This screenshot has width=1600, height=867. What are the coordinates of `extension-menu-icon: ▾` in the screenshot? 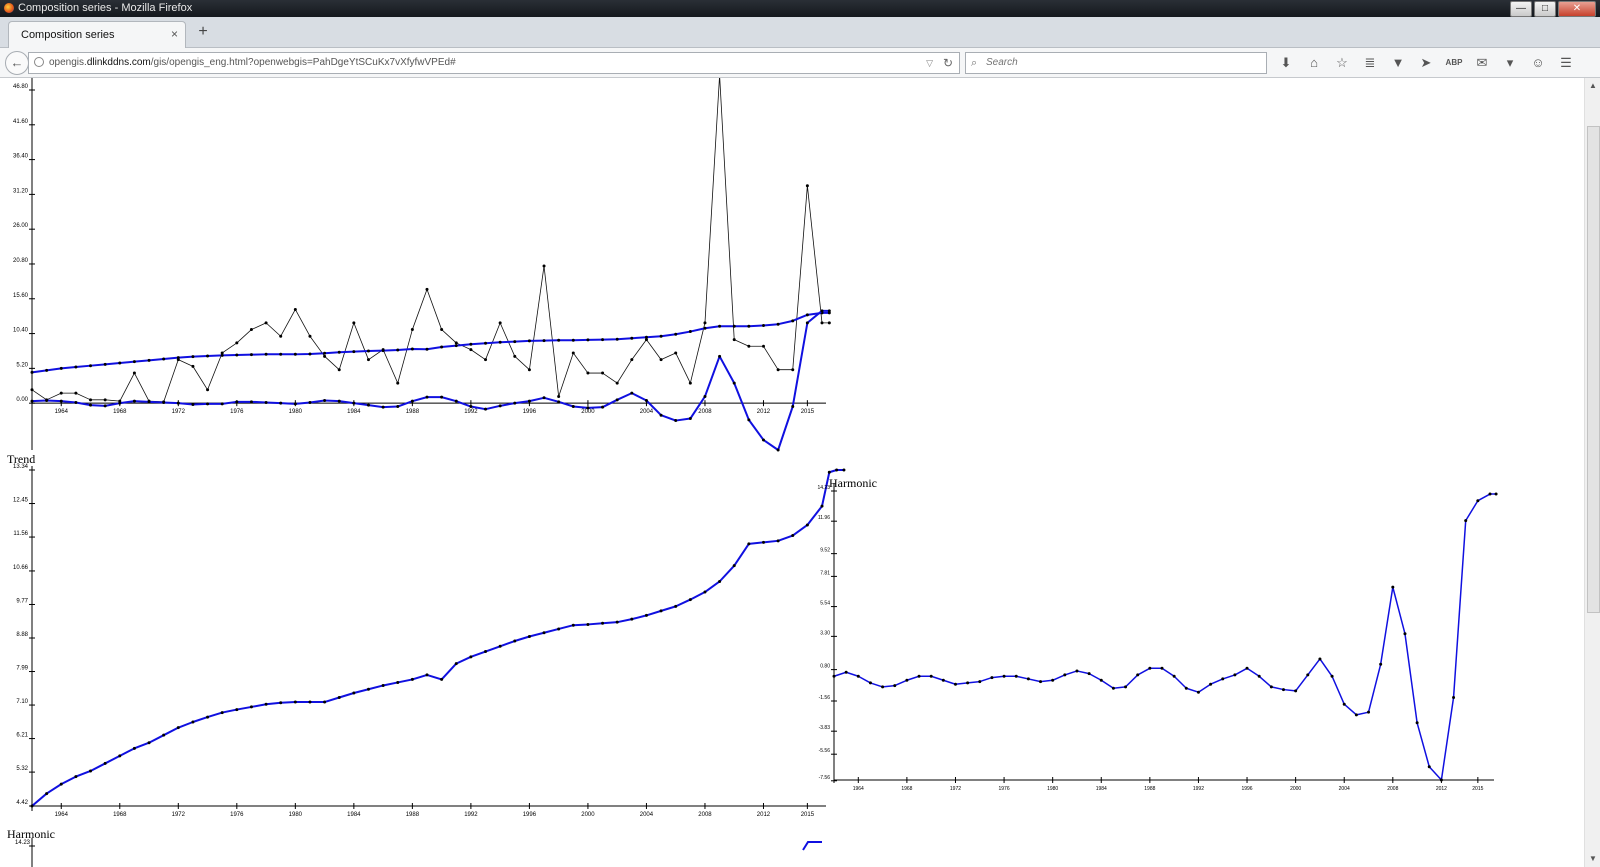 It's located at (1510, 63).